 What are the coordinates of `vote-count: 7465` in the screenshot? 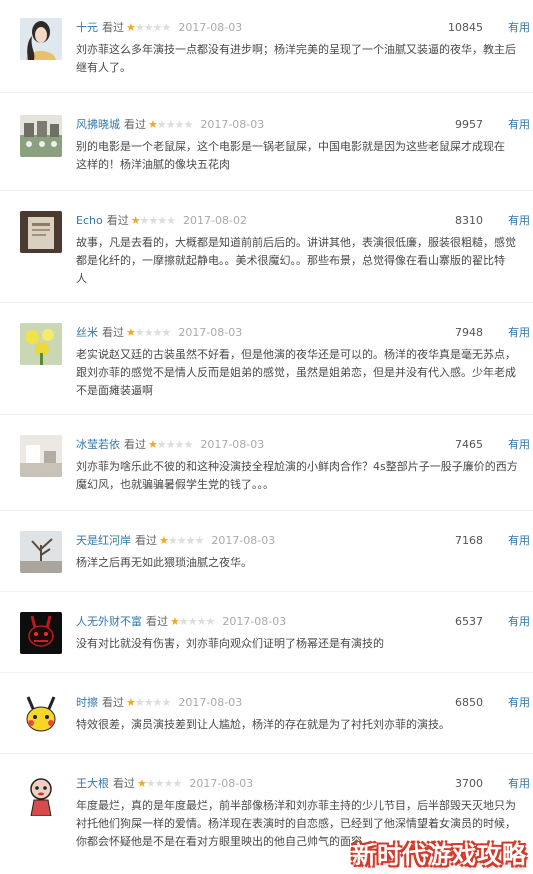 It's located at (469, 444).